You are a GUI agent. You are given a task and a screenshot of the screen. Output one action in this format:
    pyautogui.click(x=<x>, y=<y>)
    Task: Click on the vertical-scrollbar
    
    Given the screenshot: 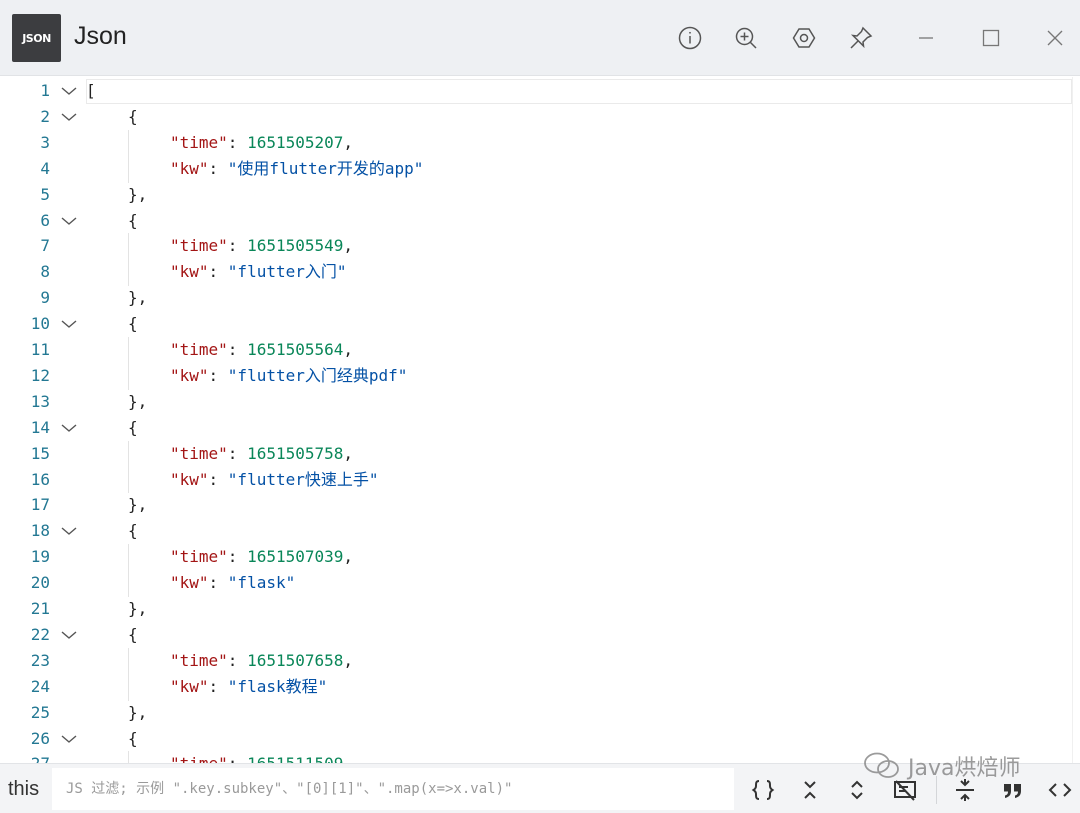 What is the action you would take?
    pyautogui.click(x=1076, y=420)
    